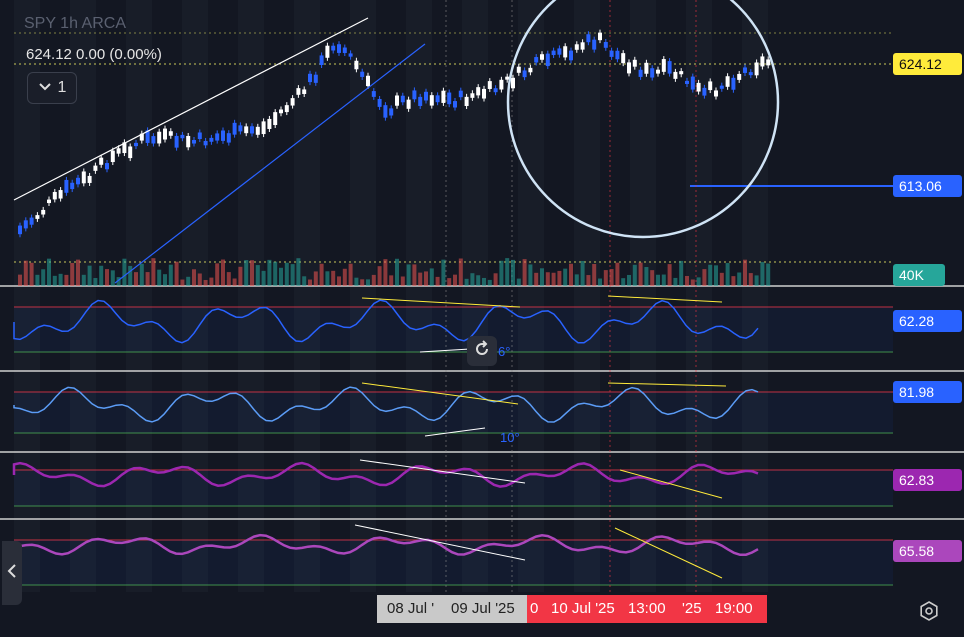  I want to click on legend-toggle-button: 1, so click(52, 88).